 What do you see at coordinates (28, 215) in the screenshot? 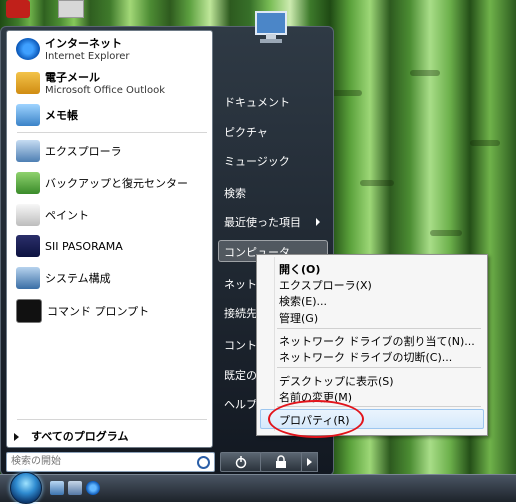
I see `paint-icon` at bounding box center [28, 215].